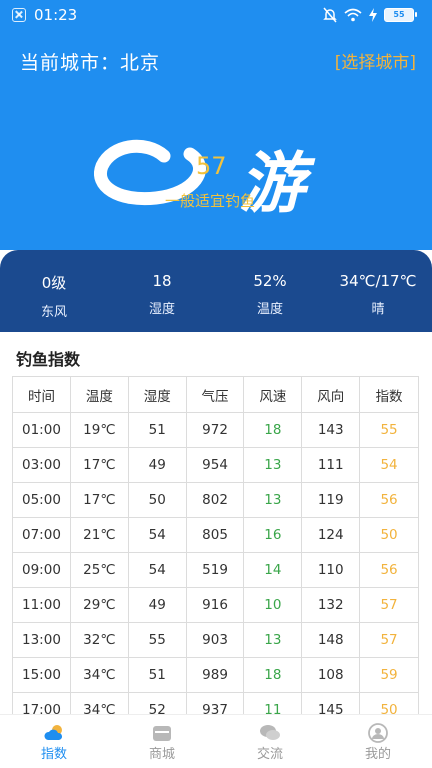 This screenshot has height=768, width=432. I want to click on weather-summary: 0级 东风 18 湿度 52% 温度 34℃/17℃ 晴, so click(216, 291).